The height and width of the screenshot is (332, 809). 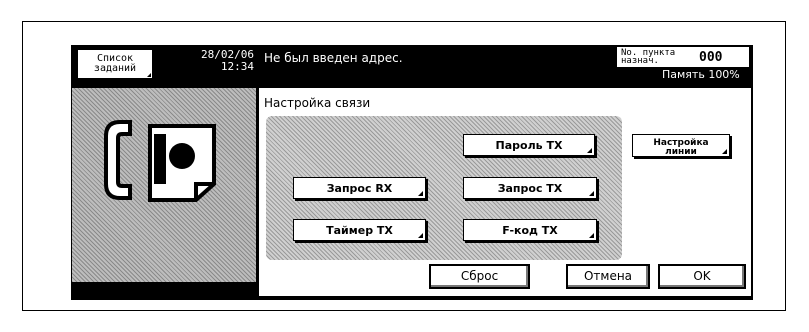 I want to click on line-settings-button: Настройка линии, so click(x=681, y=145).